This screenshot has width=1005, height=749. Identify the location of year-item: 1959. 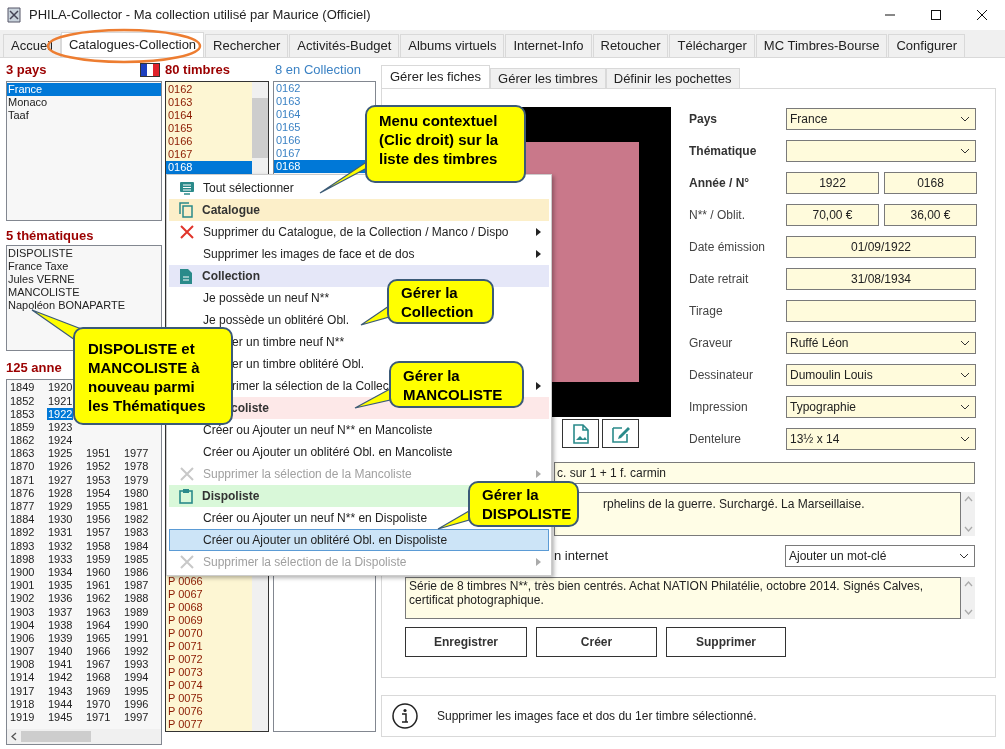
(98, 558).